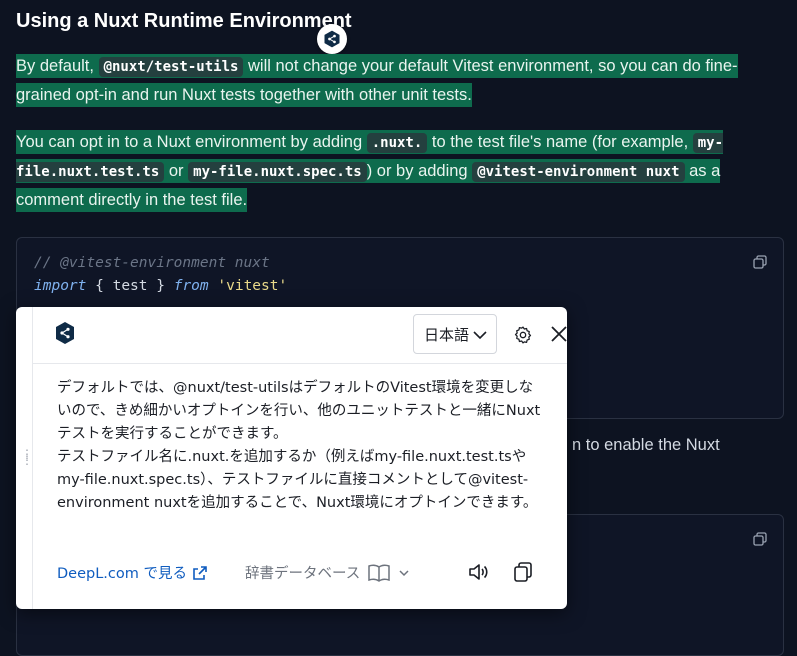 The height and width of the screenshot is (656, 797). Describe the element at coordinates (327, 572) in the screenshot. I see `dictionary-toggle: 辞書データベース` at that location.